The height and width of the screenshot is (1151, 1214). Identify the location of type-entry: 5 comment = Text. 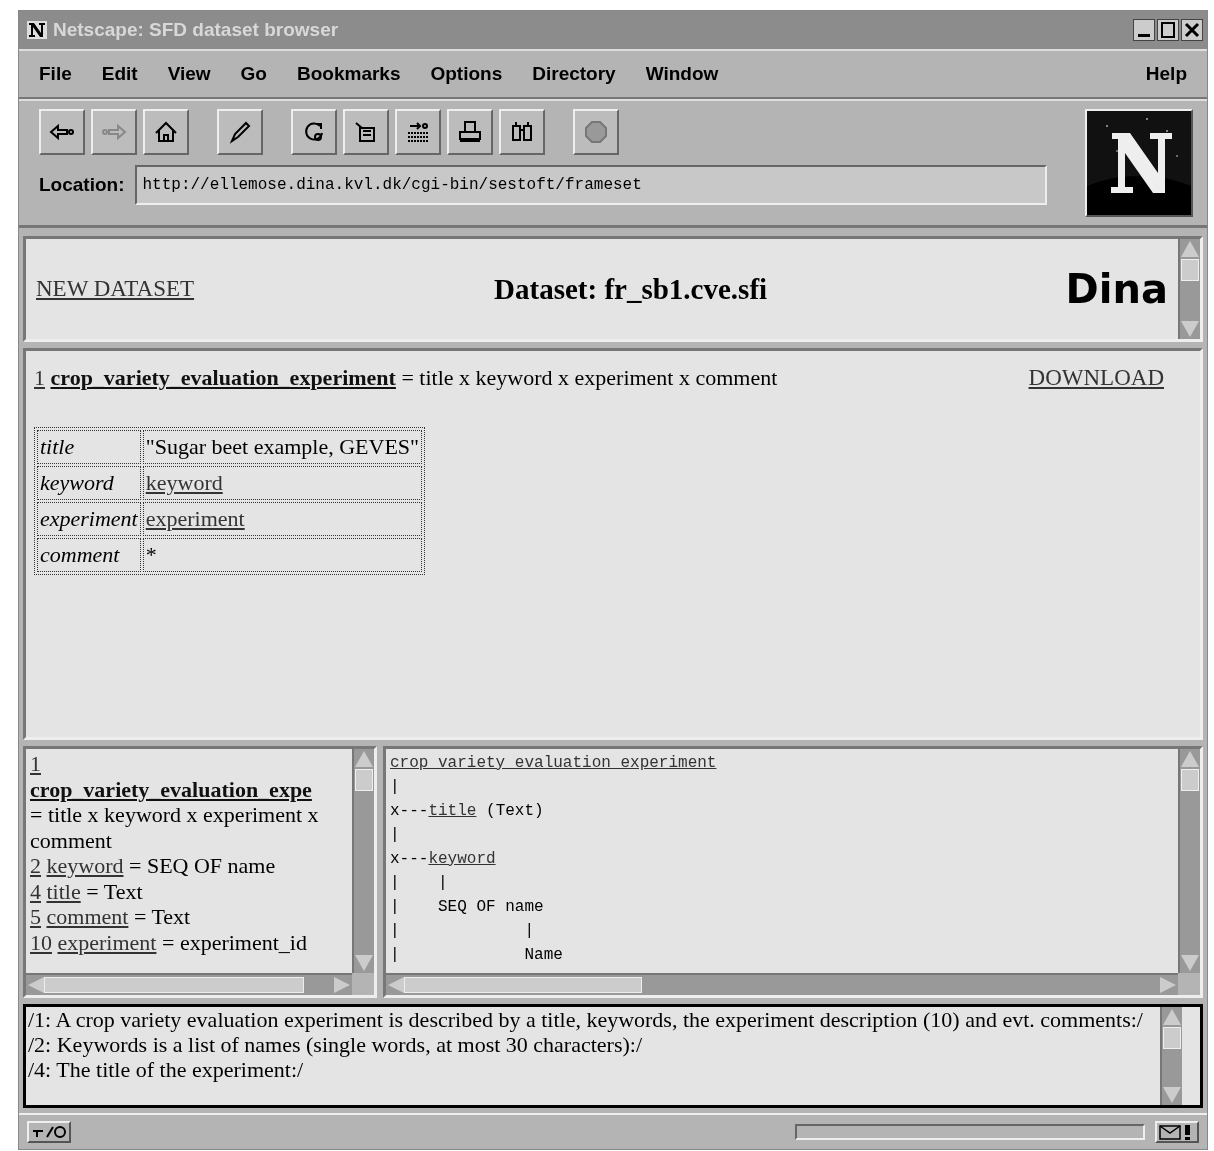
(111, 917).